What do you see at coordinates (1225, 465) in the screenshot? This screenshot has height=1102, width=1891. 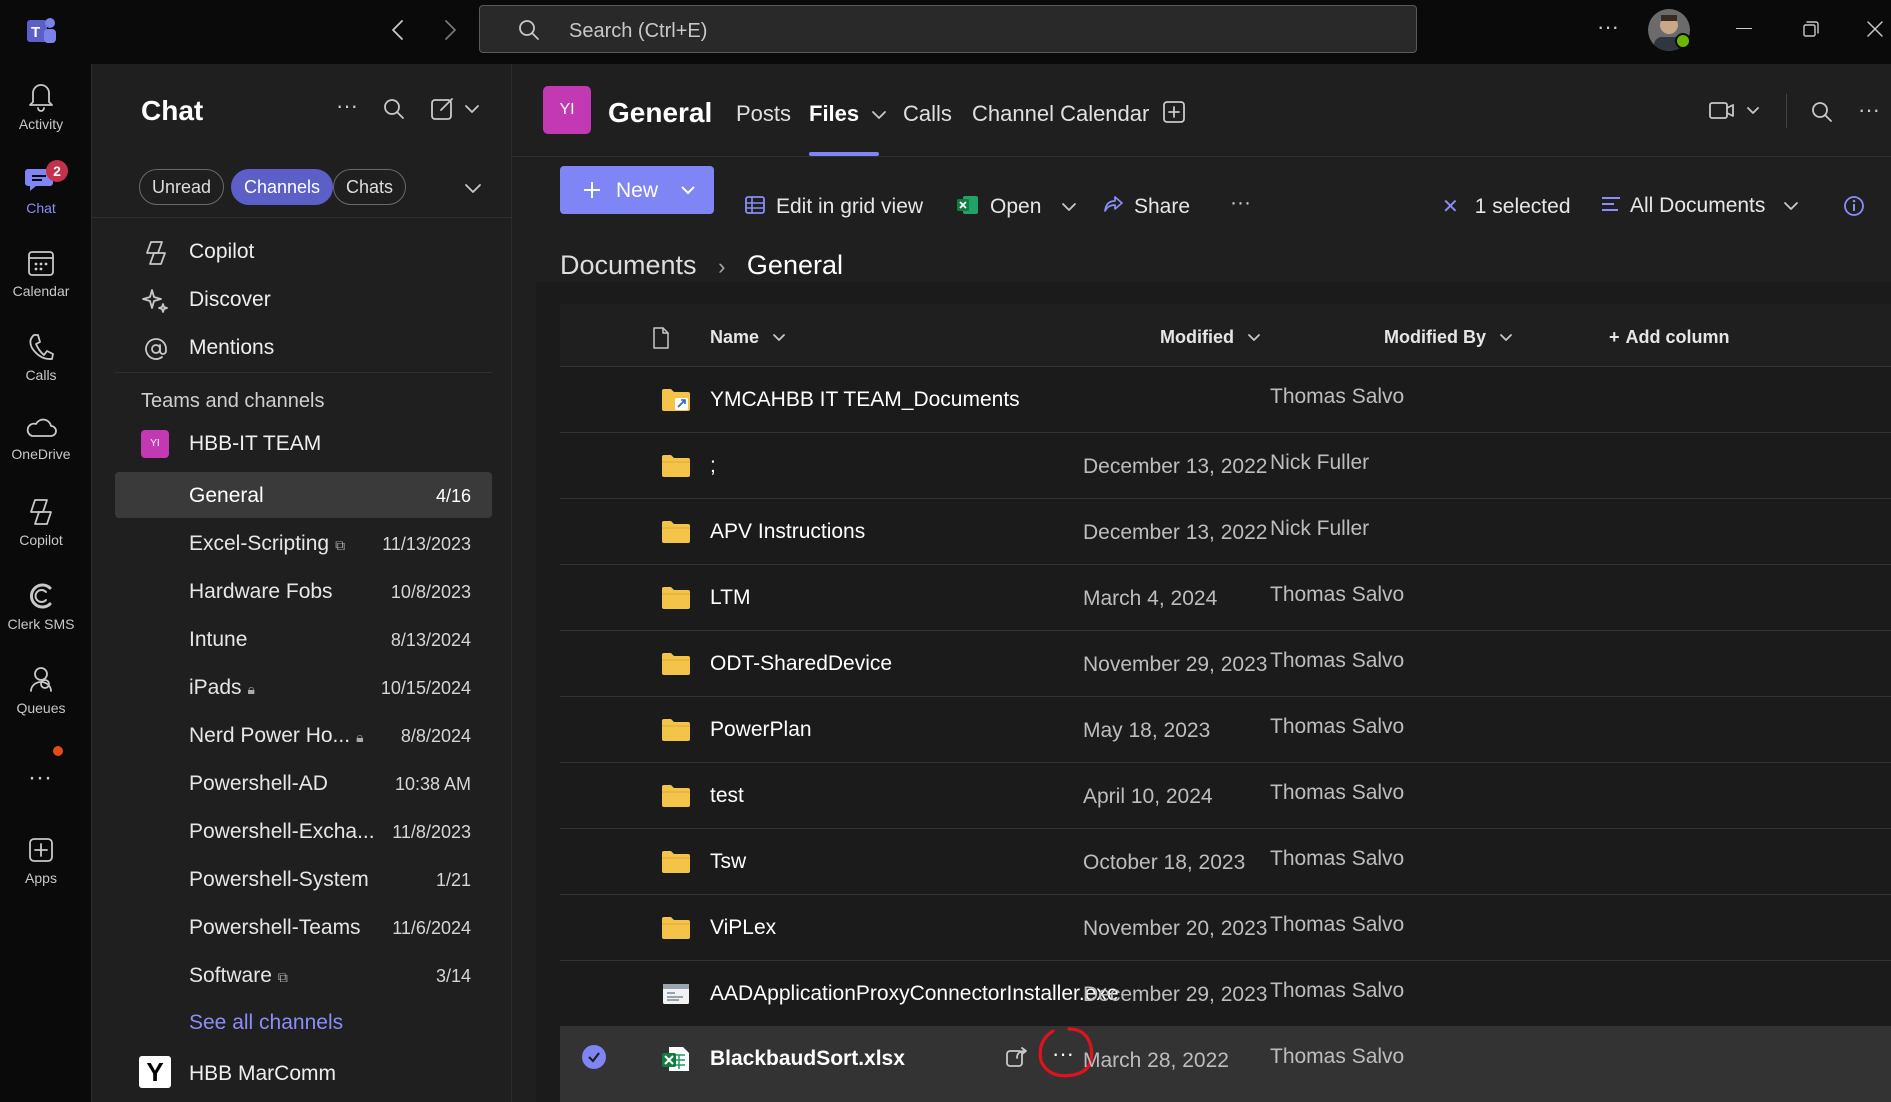 I see `table-row: ; December 13, 2022 Nick Fuller` at bounding box center [1225, 465].